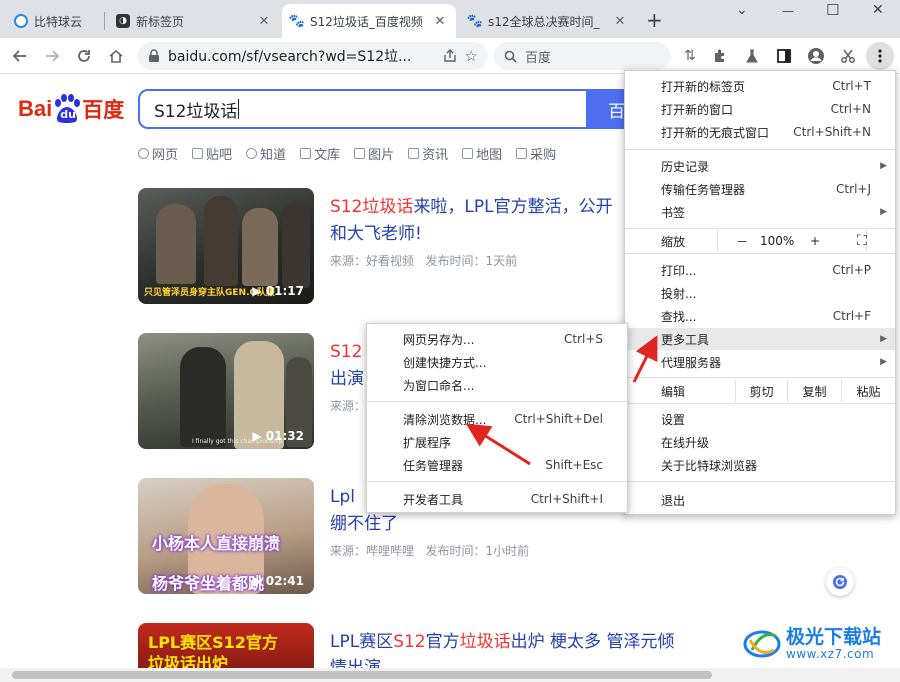 The width and height of the screenshot is (900, 682). I want to click on watermark-title: 极光下载站, so click(834, 637).